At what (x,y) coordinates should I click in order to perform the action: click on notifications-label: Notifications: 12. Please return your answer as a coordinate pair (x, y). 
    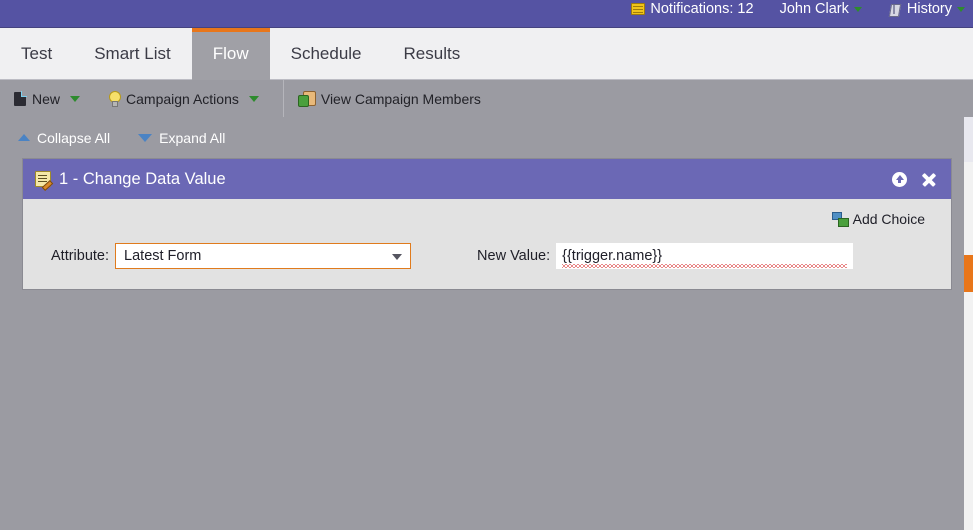
    Looking at the image, I should click on (702, 9).